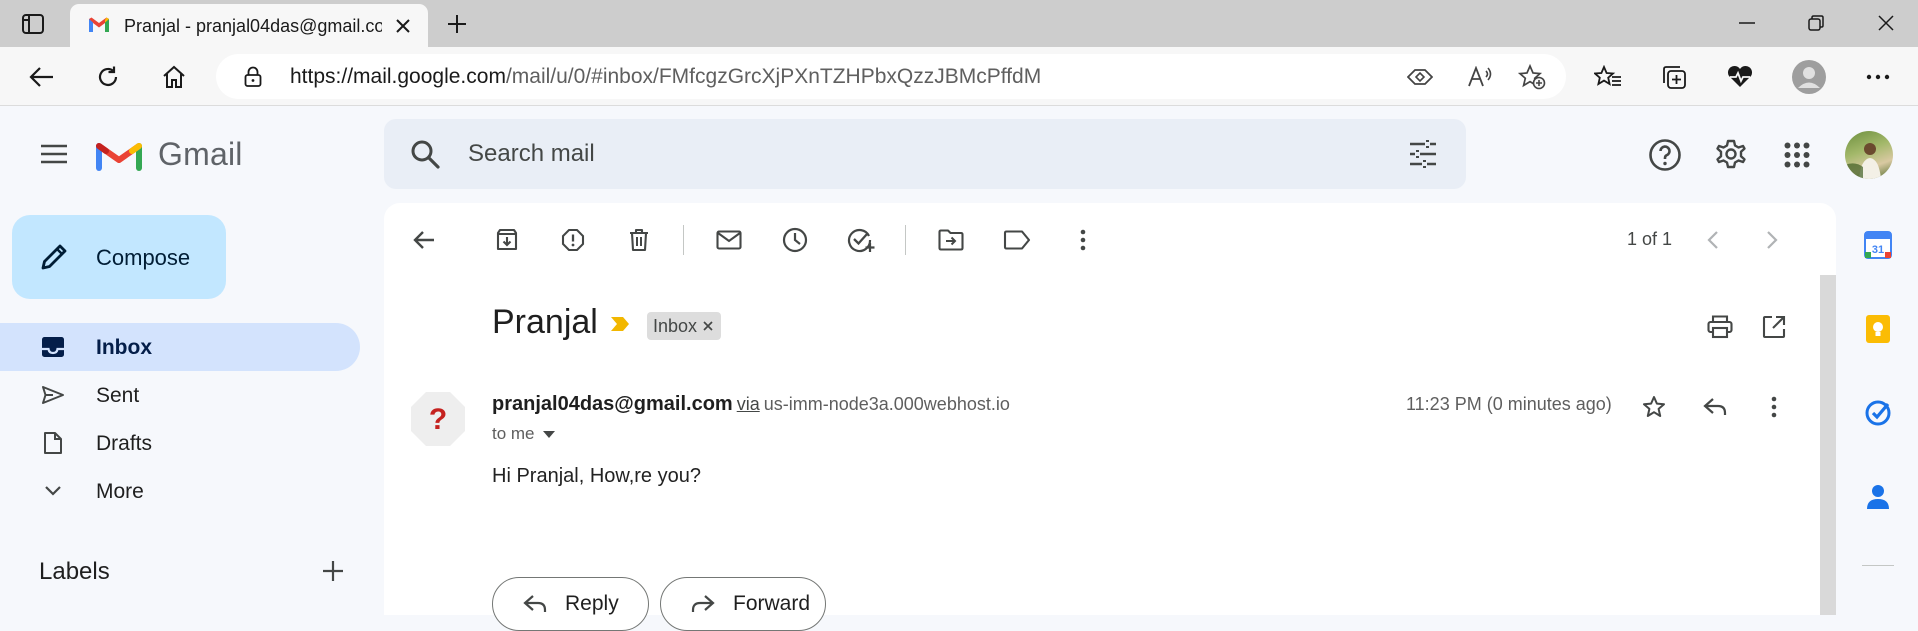 Image resolution: width=1918 pixels, height=631 pixels. I want to click on immersive-reader-icon, so click(1420, 77).